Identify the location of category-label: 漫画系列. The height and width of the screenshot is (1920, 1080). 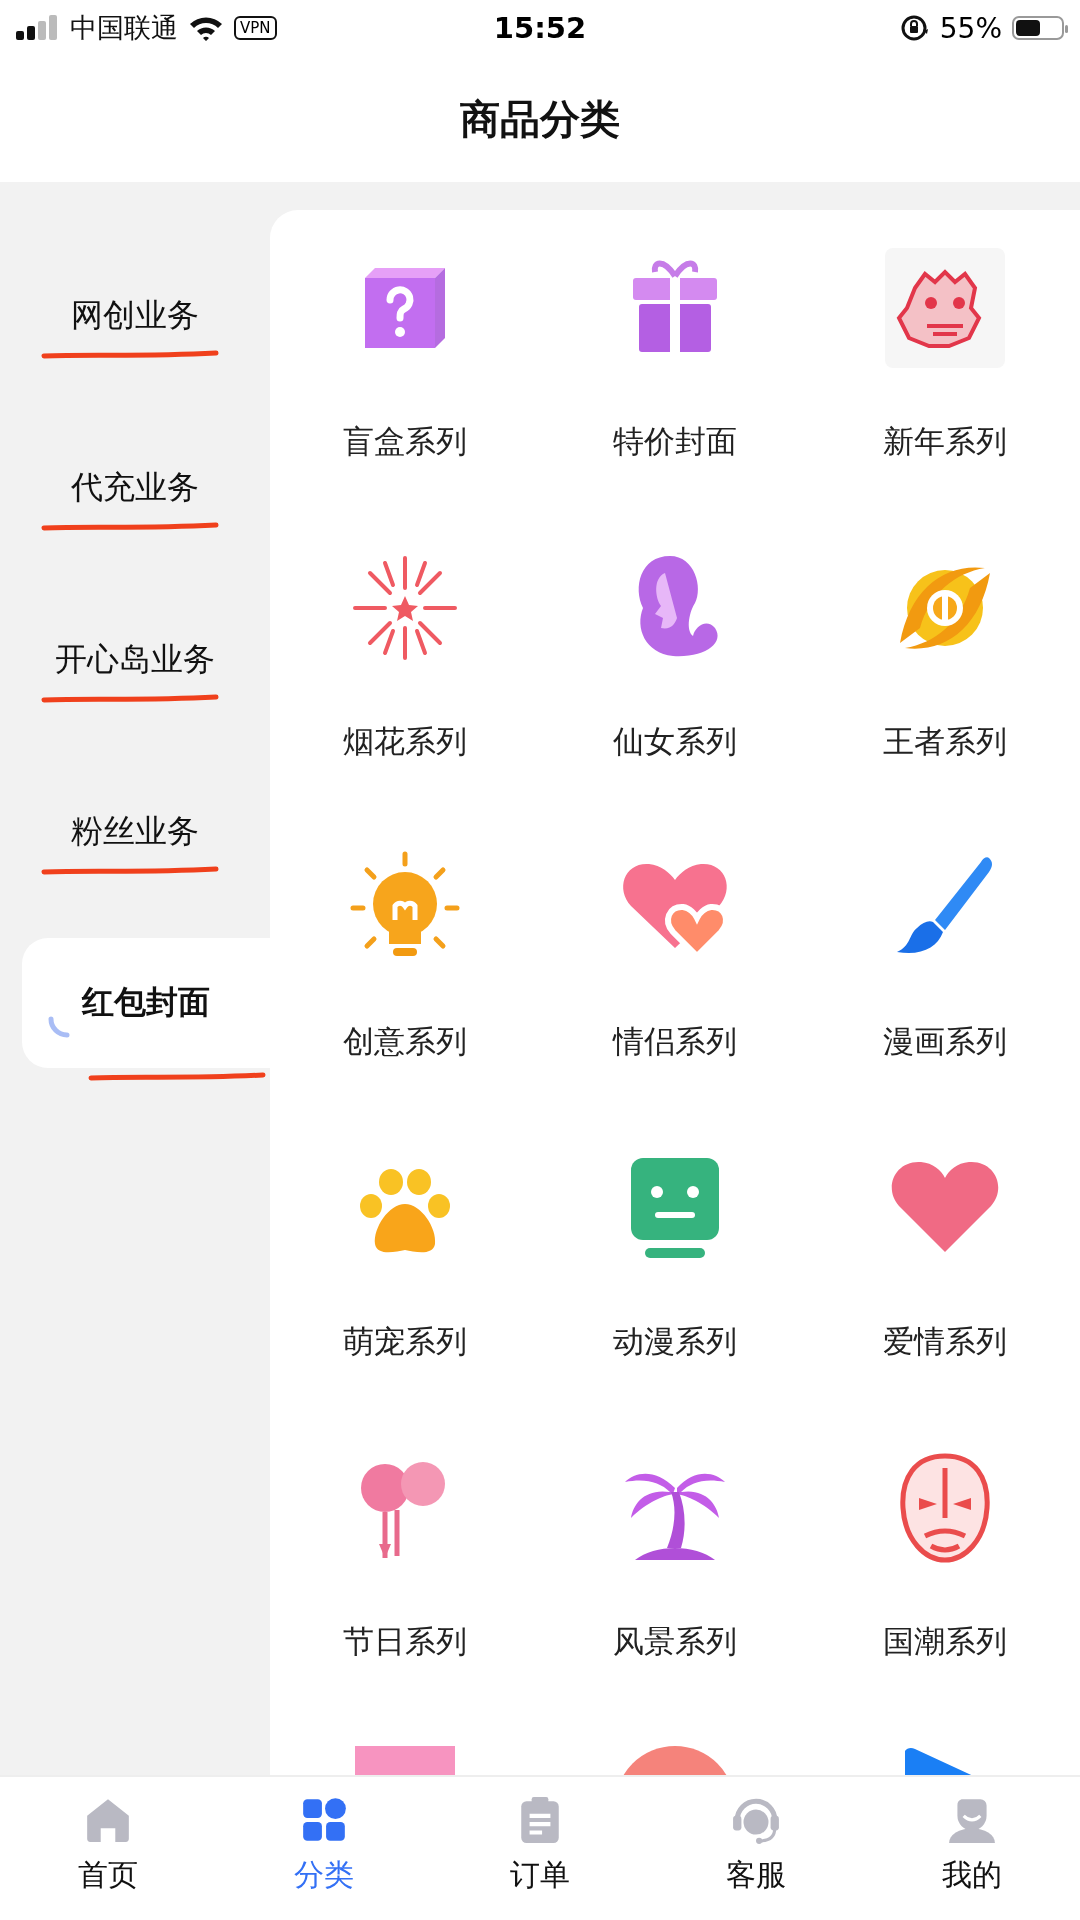
(945, 1041).